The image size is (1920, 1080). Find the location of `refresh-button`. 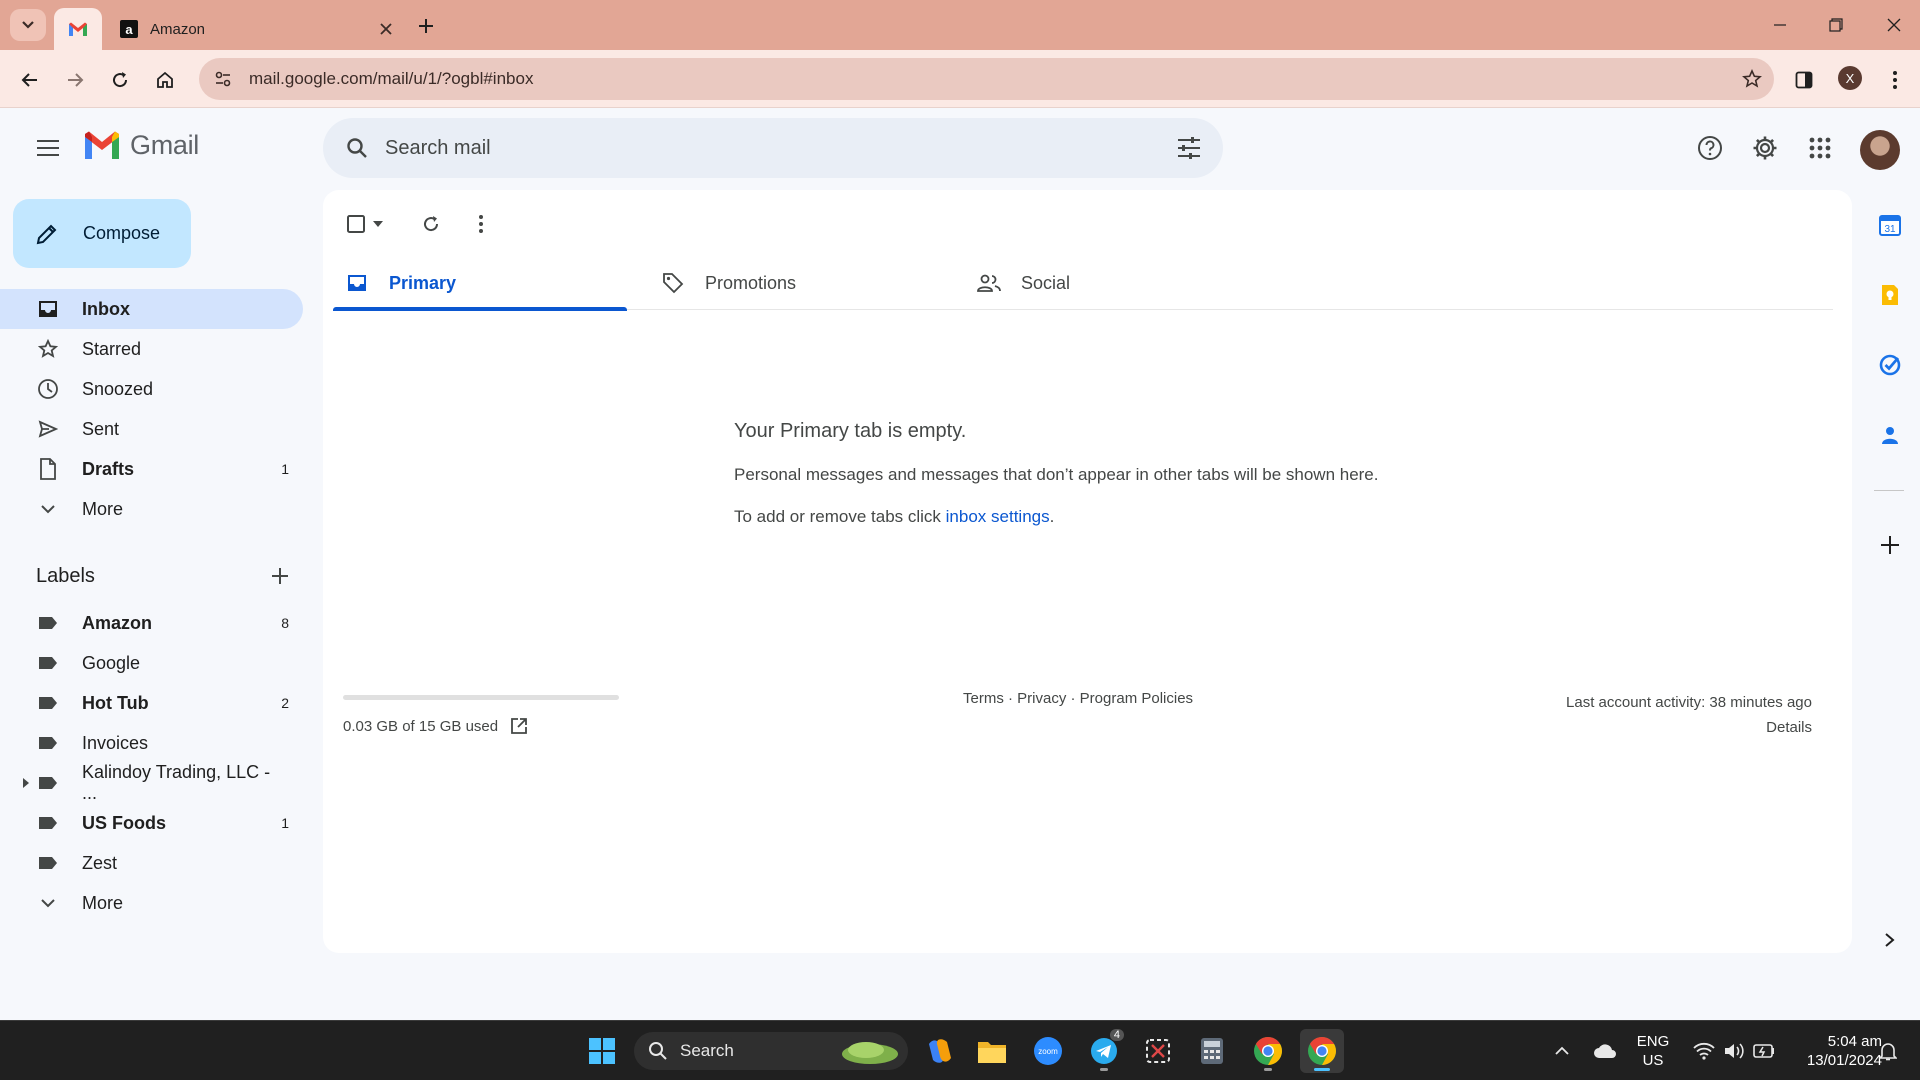

refresh-button is located at coordinates (431, 224).